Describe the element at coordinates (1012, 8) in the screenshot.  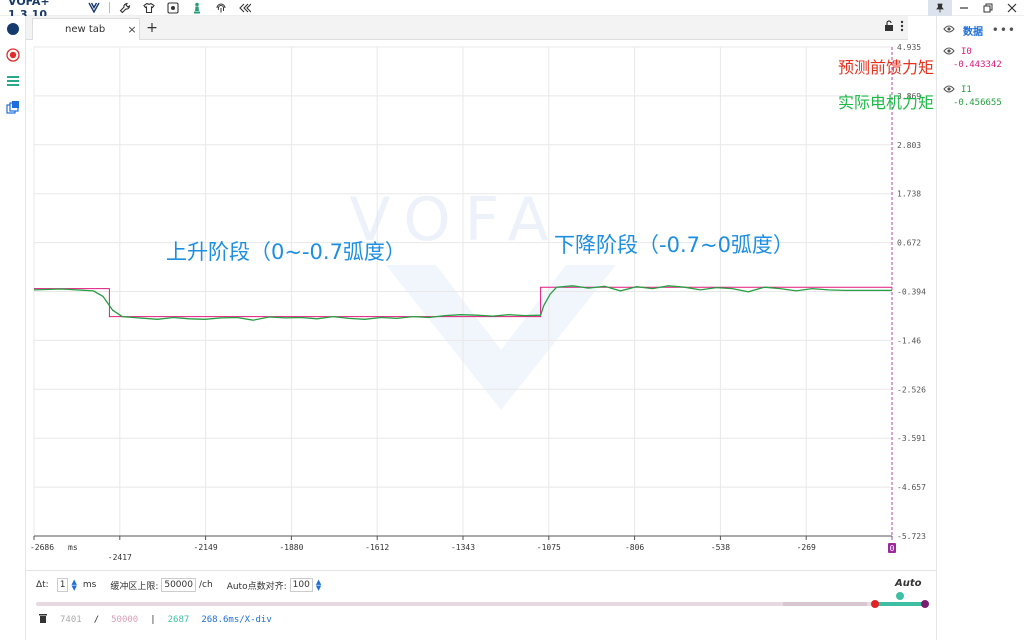
I see `close-icon` at that location.